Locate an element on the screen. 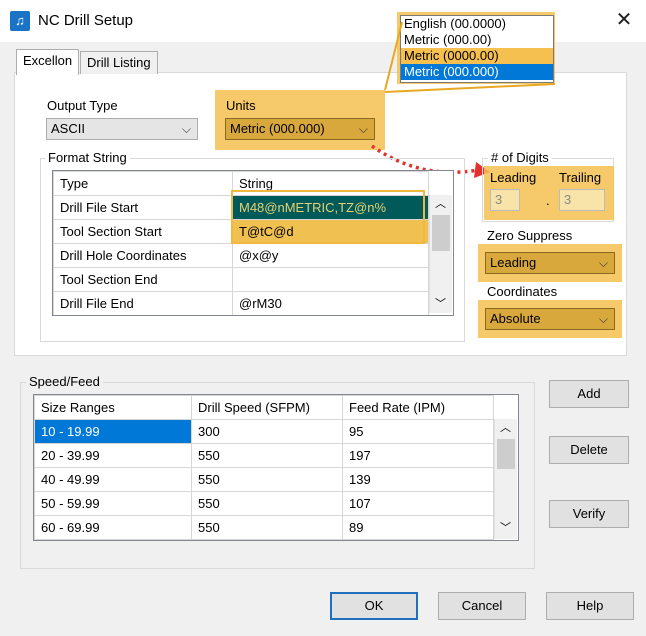 The image size is (646, 636). row-type: Drill File End is located at coordinates (143, 303).